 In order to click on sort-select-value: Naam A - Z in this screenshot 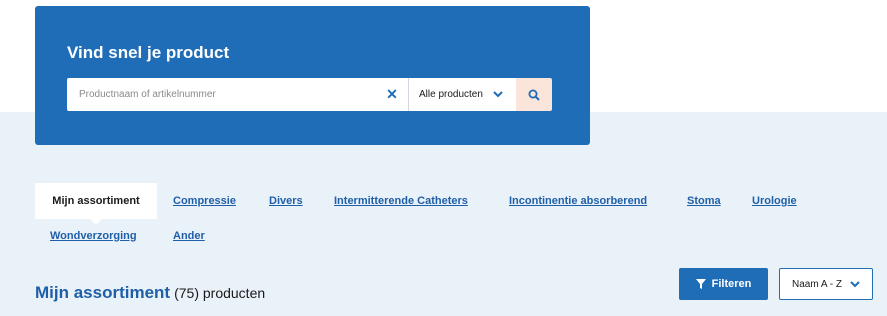, I will do `click(816, 284)`.